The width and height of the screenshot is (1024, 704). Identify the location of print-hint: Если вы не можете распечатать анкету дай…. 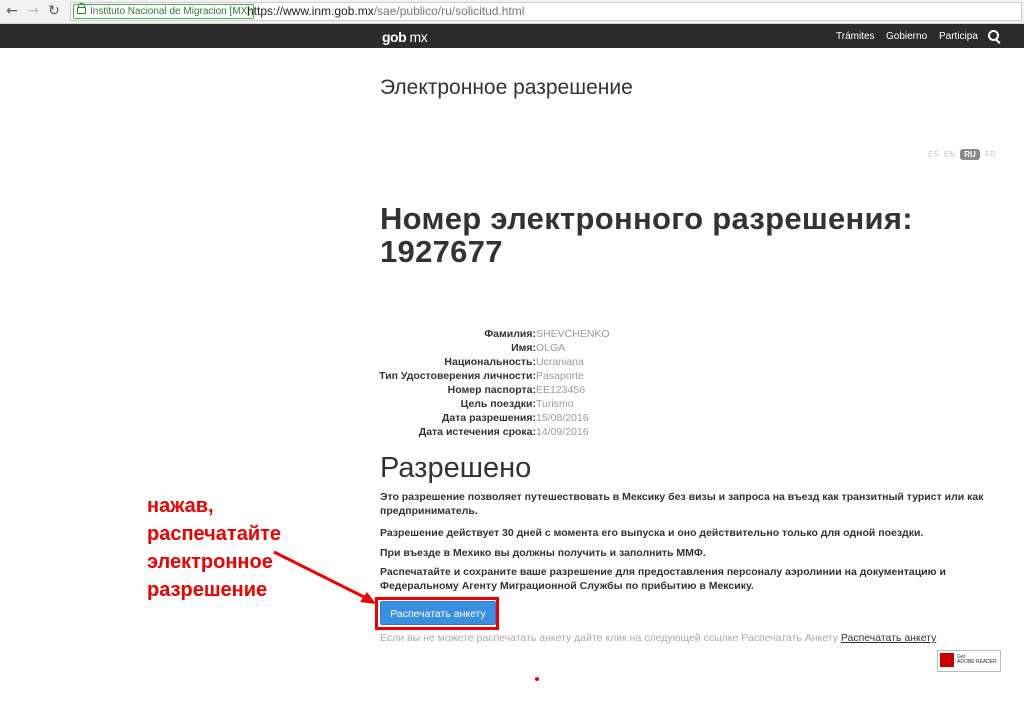
(658, 638).